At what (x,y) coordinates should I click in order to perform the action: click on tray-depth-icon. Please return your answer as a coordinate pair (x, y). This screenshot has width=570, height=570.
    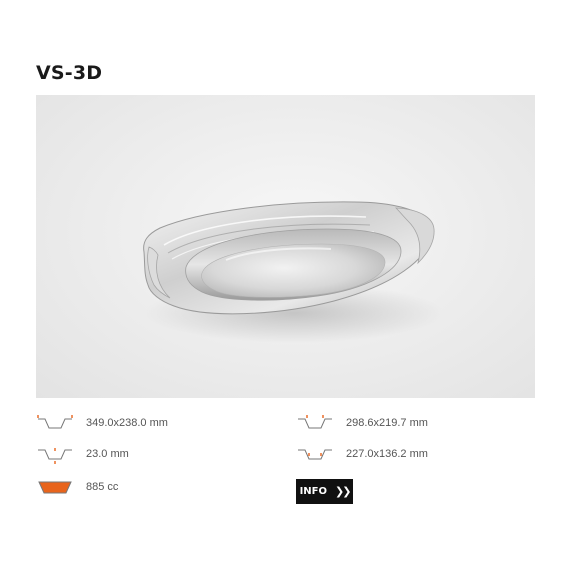
    Looking at the image, I should click on (55, 456).